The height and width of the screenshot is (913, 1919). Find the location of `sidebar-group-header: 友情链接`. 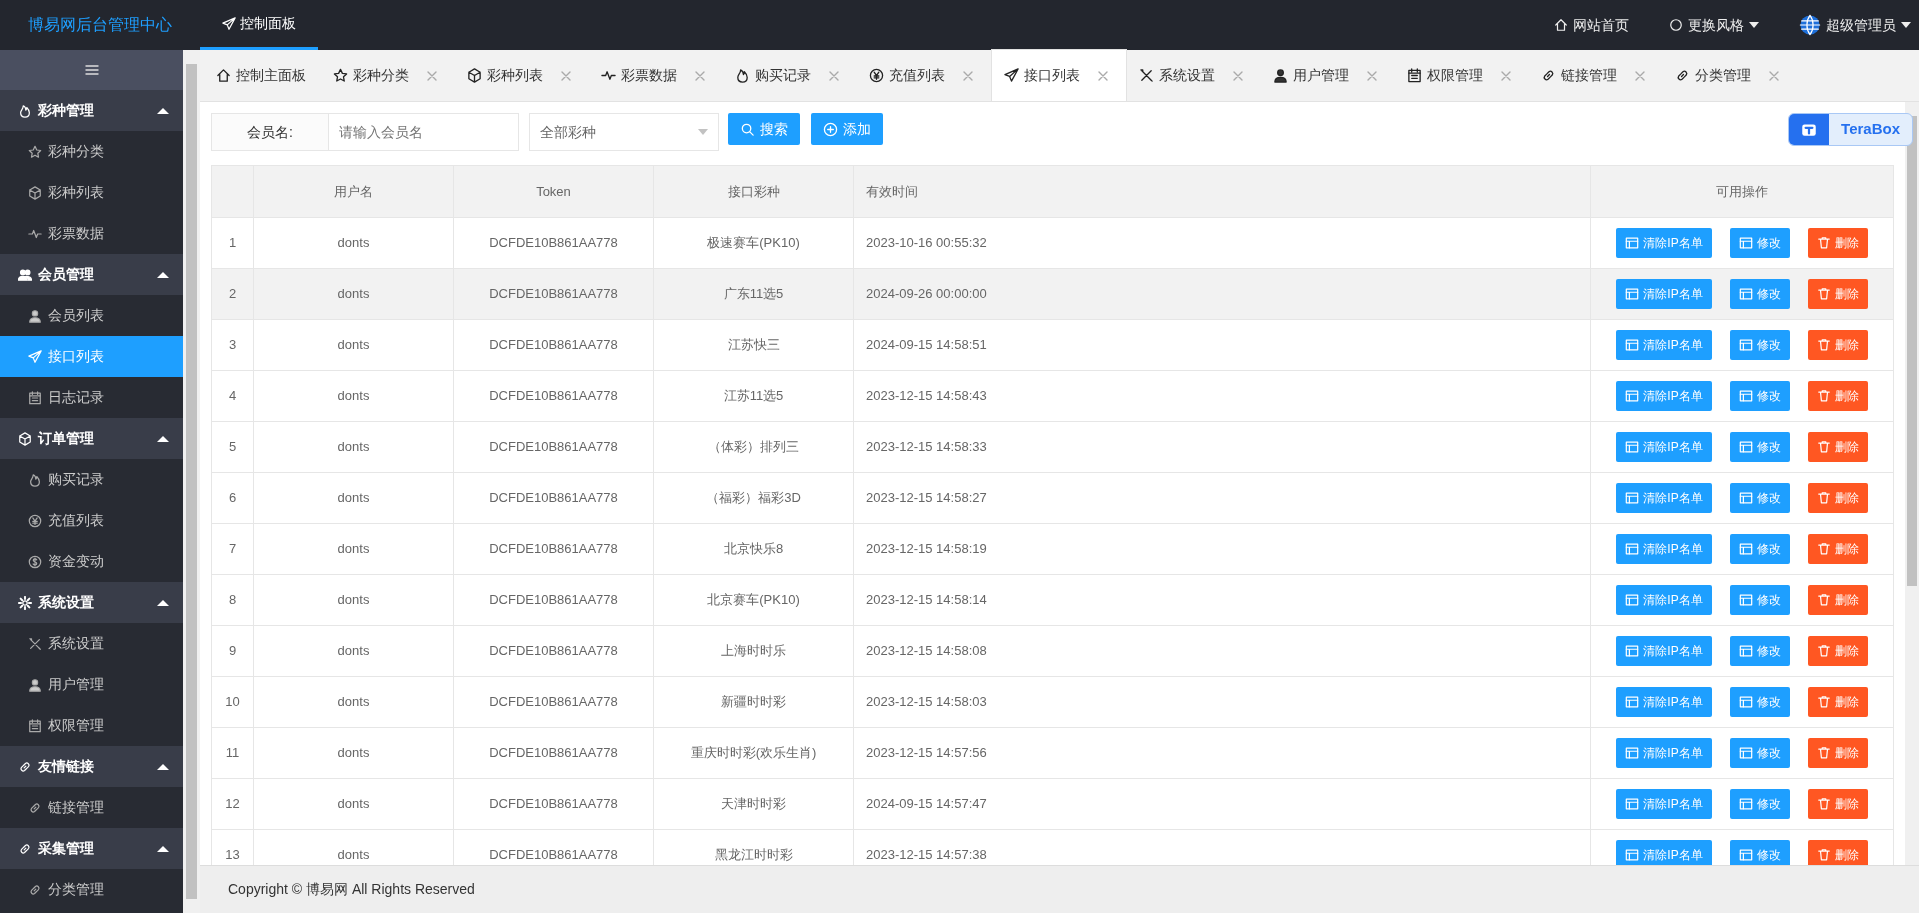

sidebar-group-header: 友情链接 is located at coordinates (91, 766).